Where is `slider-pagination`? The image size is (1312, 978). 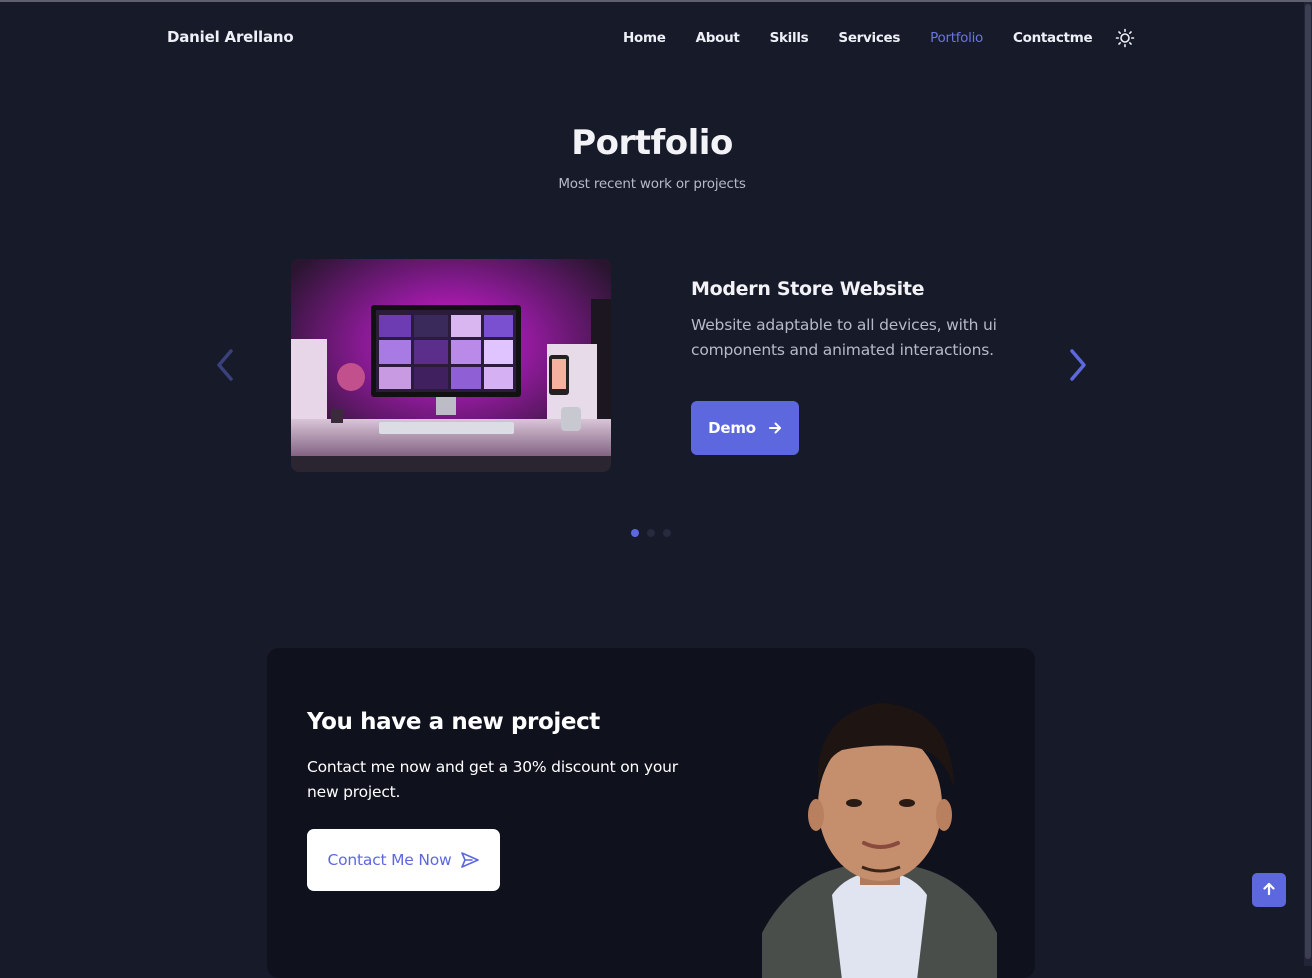
slider-pagination is located at coordinates (655, 533).